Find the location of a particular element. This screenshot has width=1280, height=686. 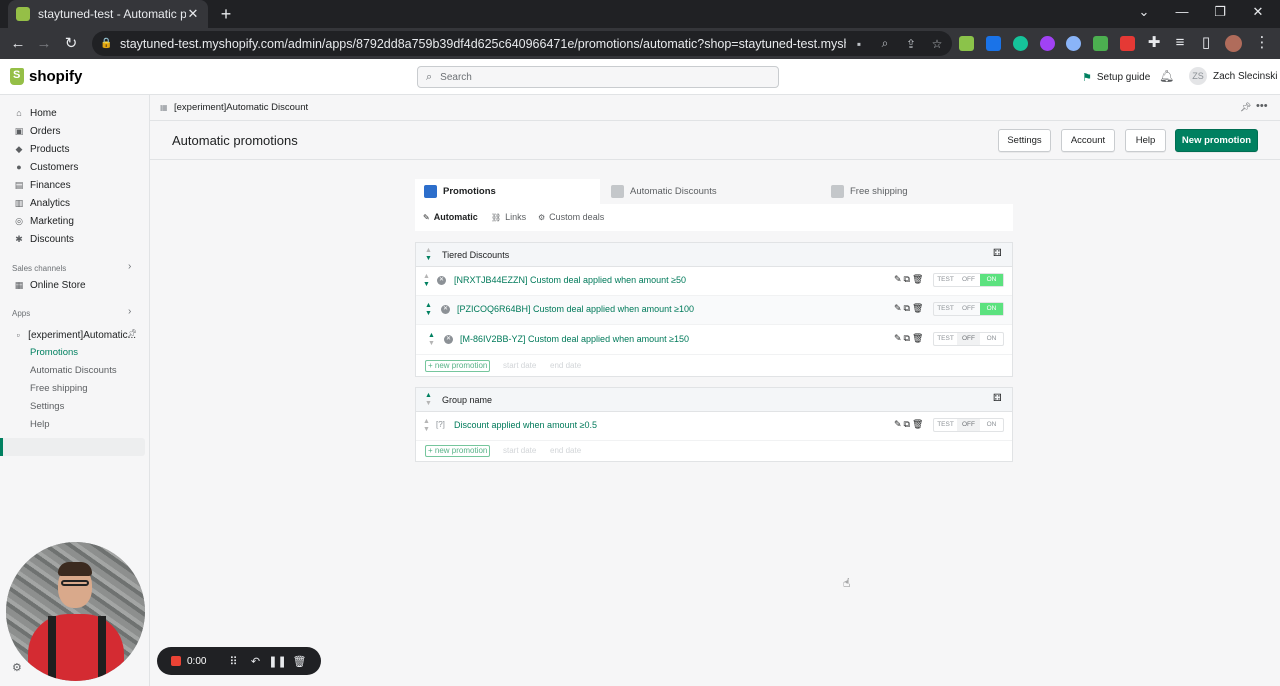

reading-list-icon: ≡ is located at coordinates (1180, 43).